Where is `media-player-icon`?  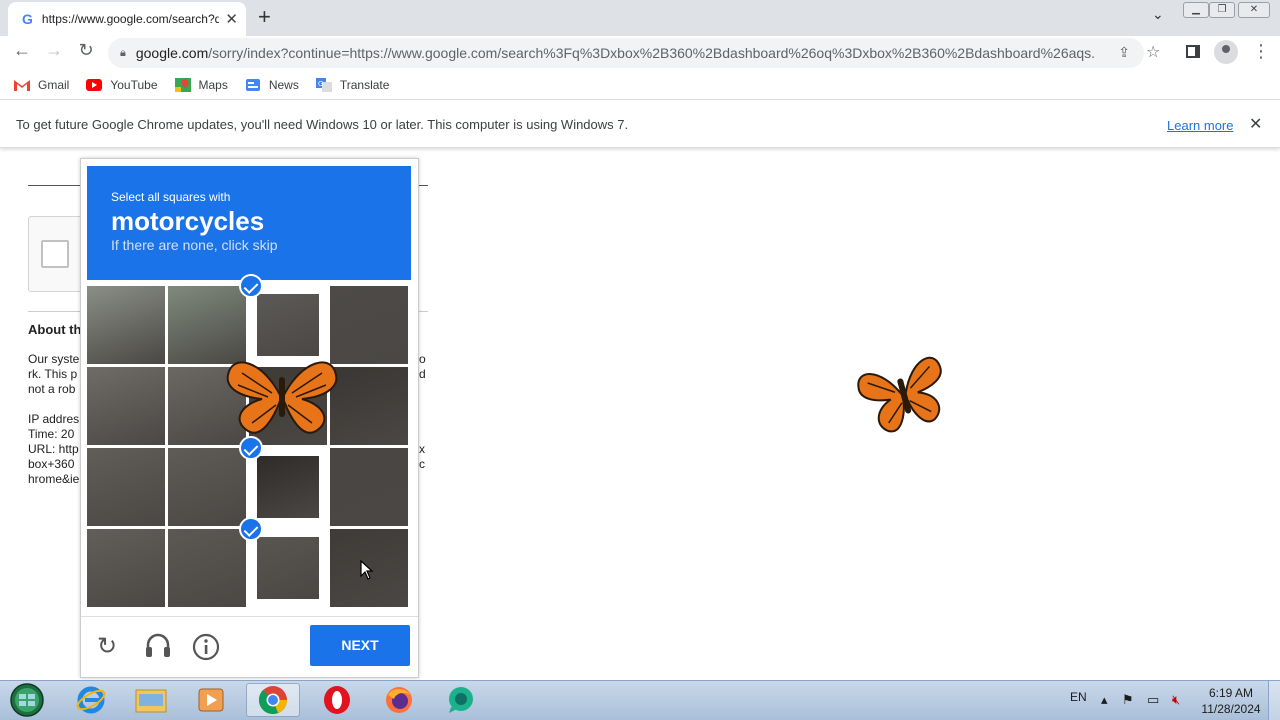 media-player-icon is located at coordinates (211, 700).